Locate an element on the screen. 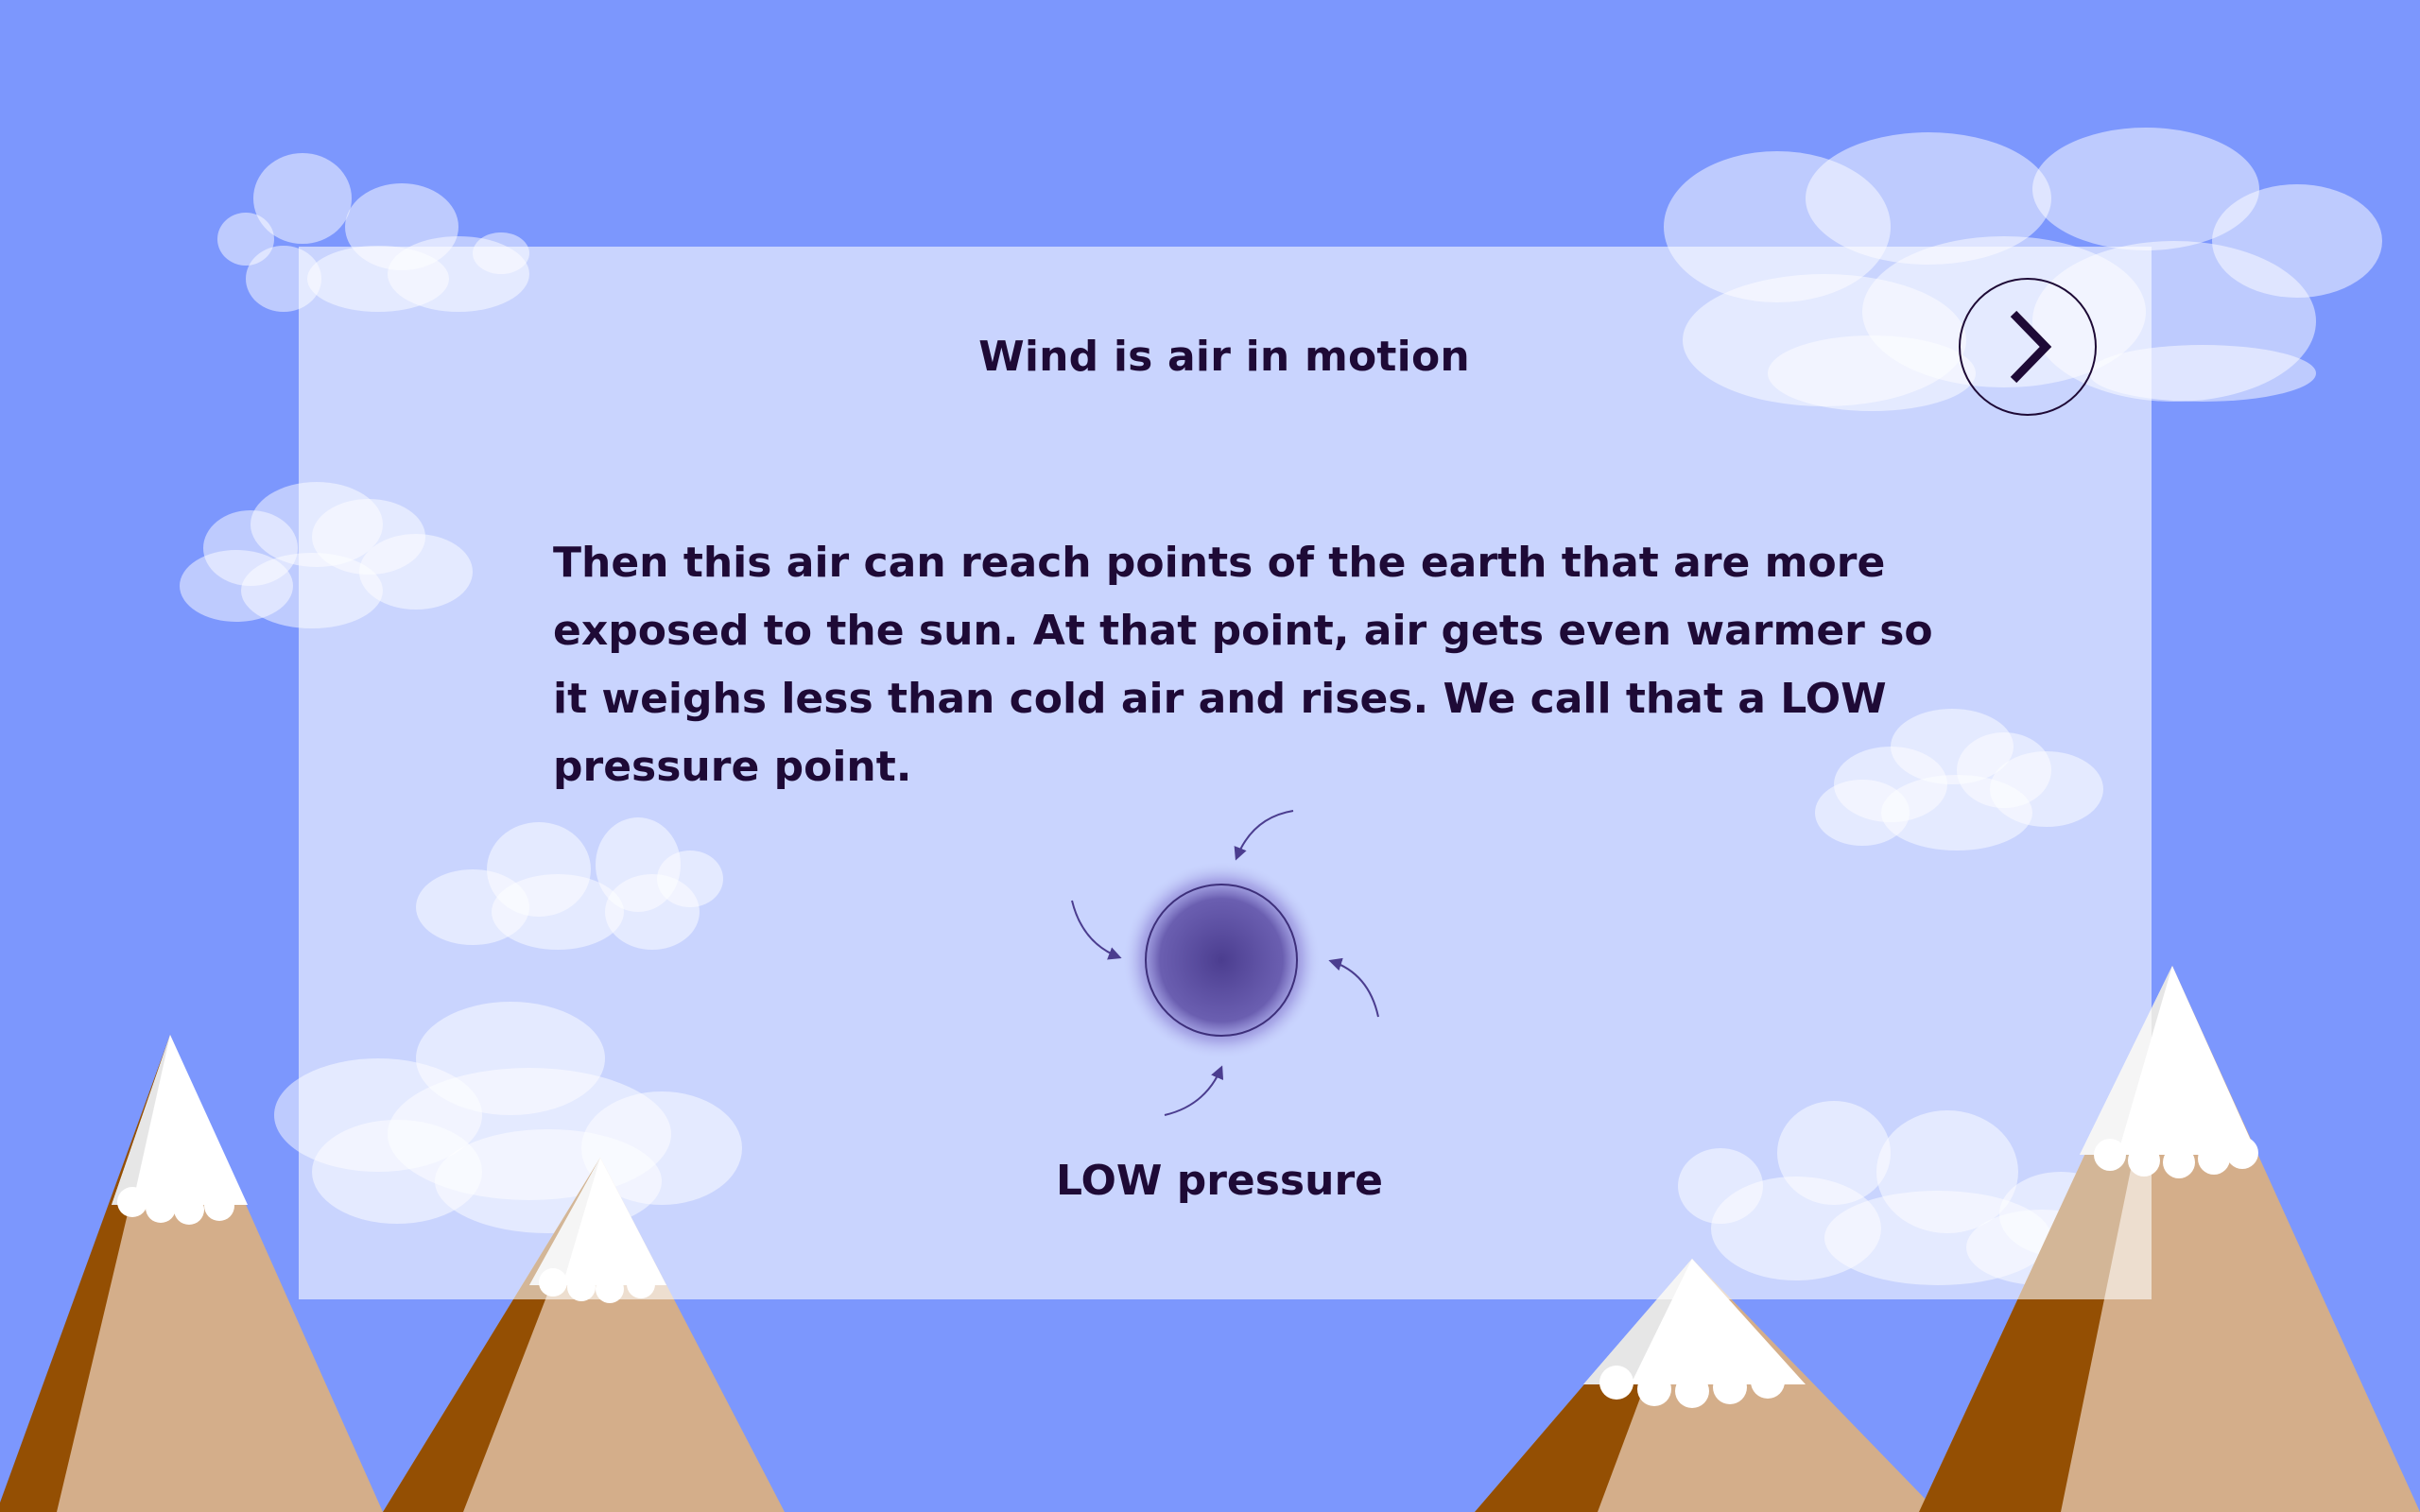 Image resolution: width=2420 pixels, height=1512 pixels. next-button is located at coordinates (2028, 347).